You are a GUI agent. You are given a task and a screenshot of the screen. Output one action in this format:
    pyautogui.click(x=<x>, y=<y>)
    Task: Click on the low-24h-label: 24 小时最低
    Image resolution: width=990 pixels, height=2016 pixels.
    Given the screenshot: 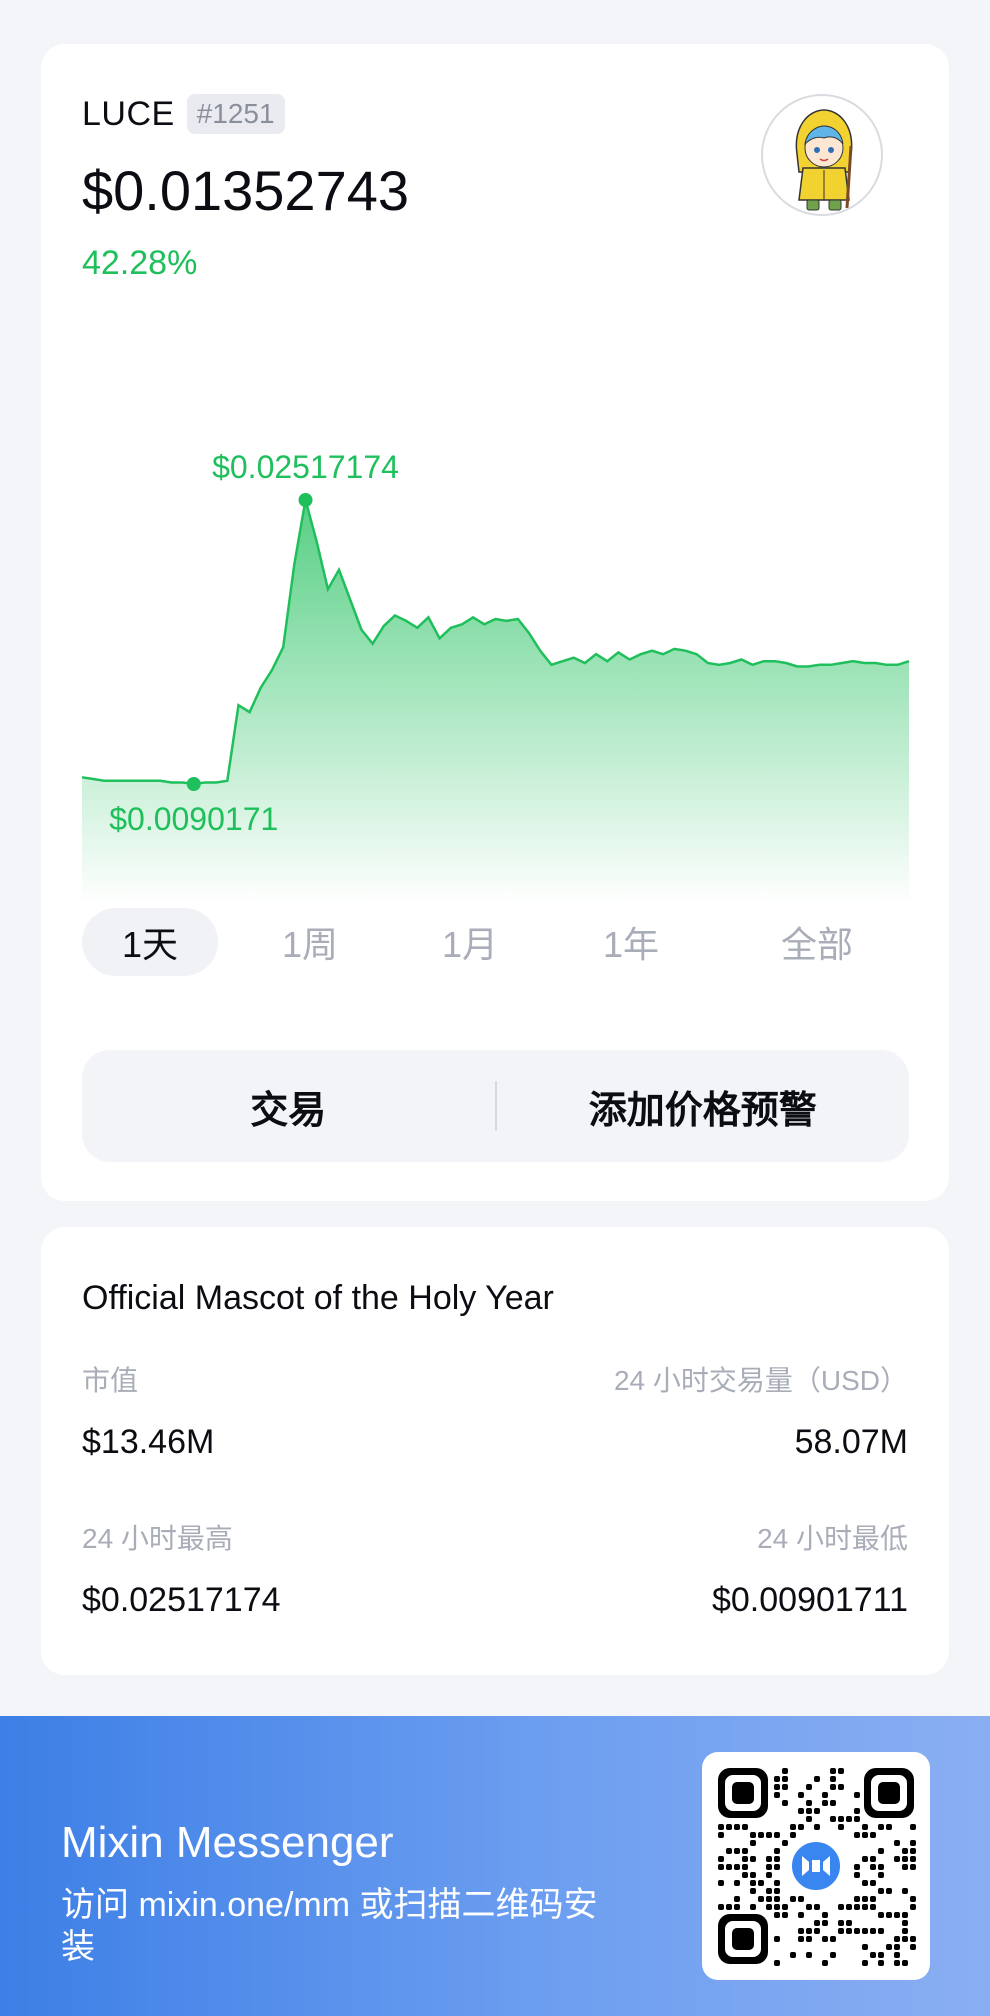 What is the action you would take?
    pyautogui.click(x=832, y=1538)
    